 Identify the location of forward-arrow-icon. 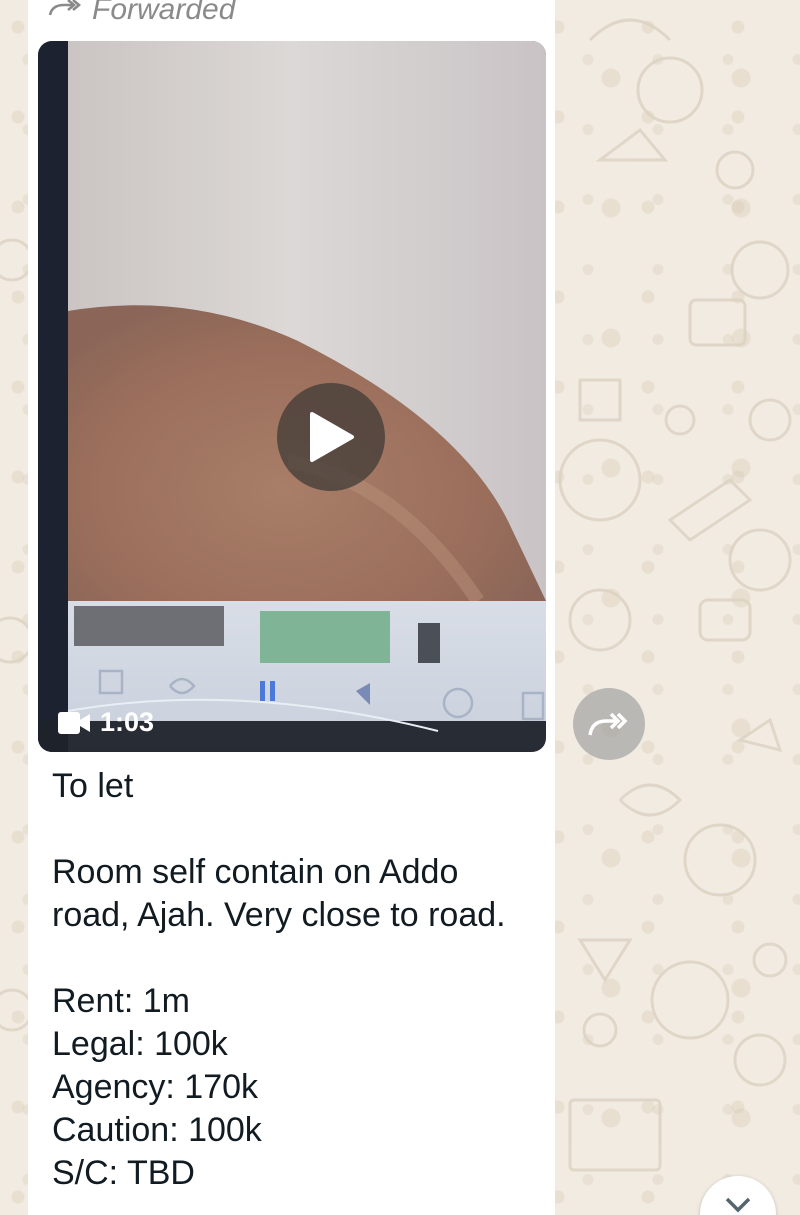
(65, 8).